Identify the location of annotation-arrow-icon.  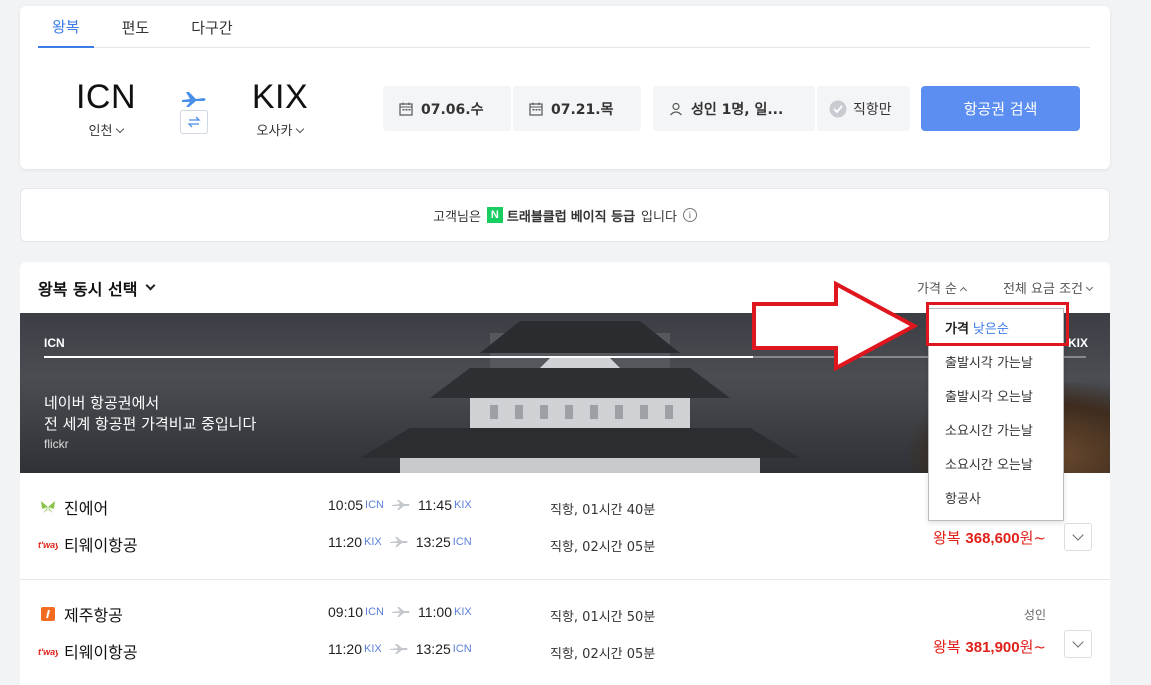
(835, 326).